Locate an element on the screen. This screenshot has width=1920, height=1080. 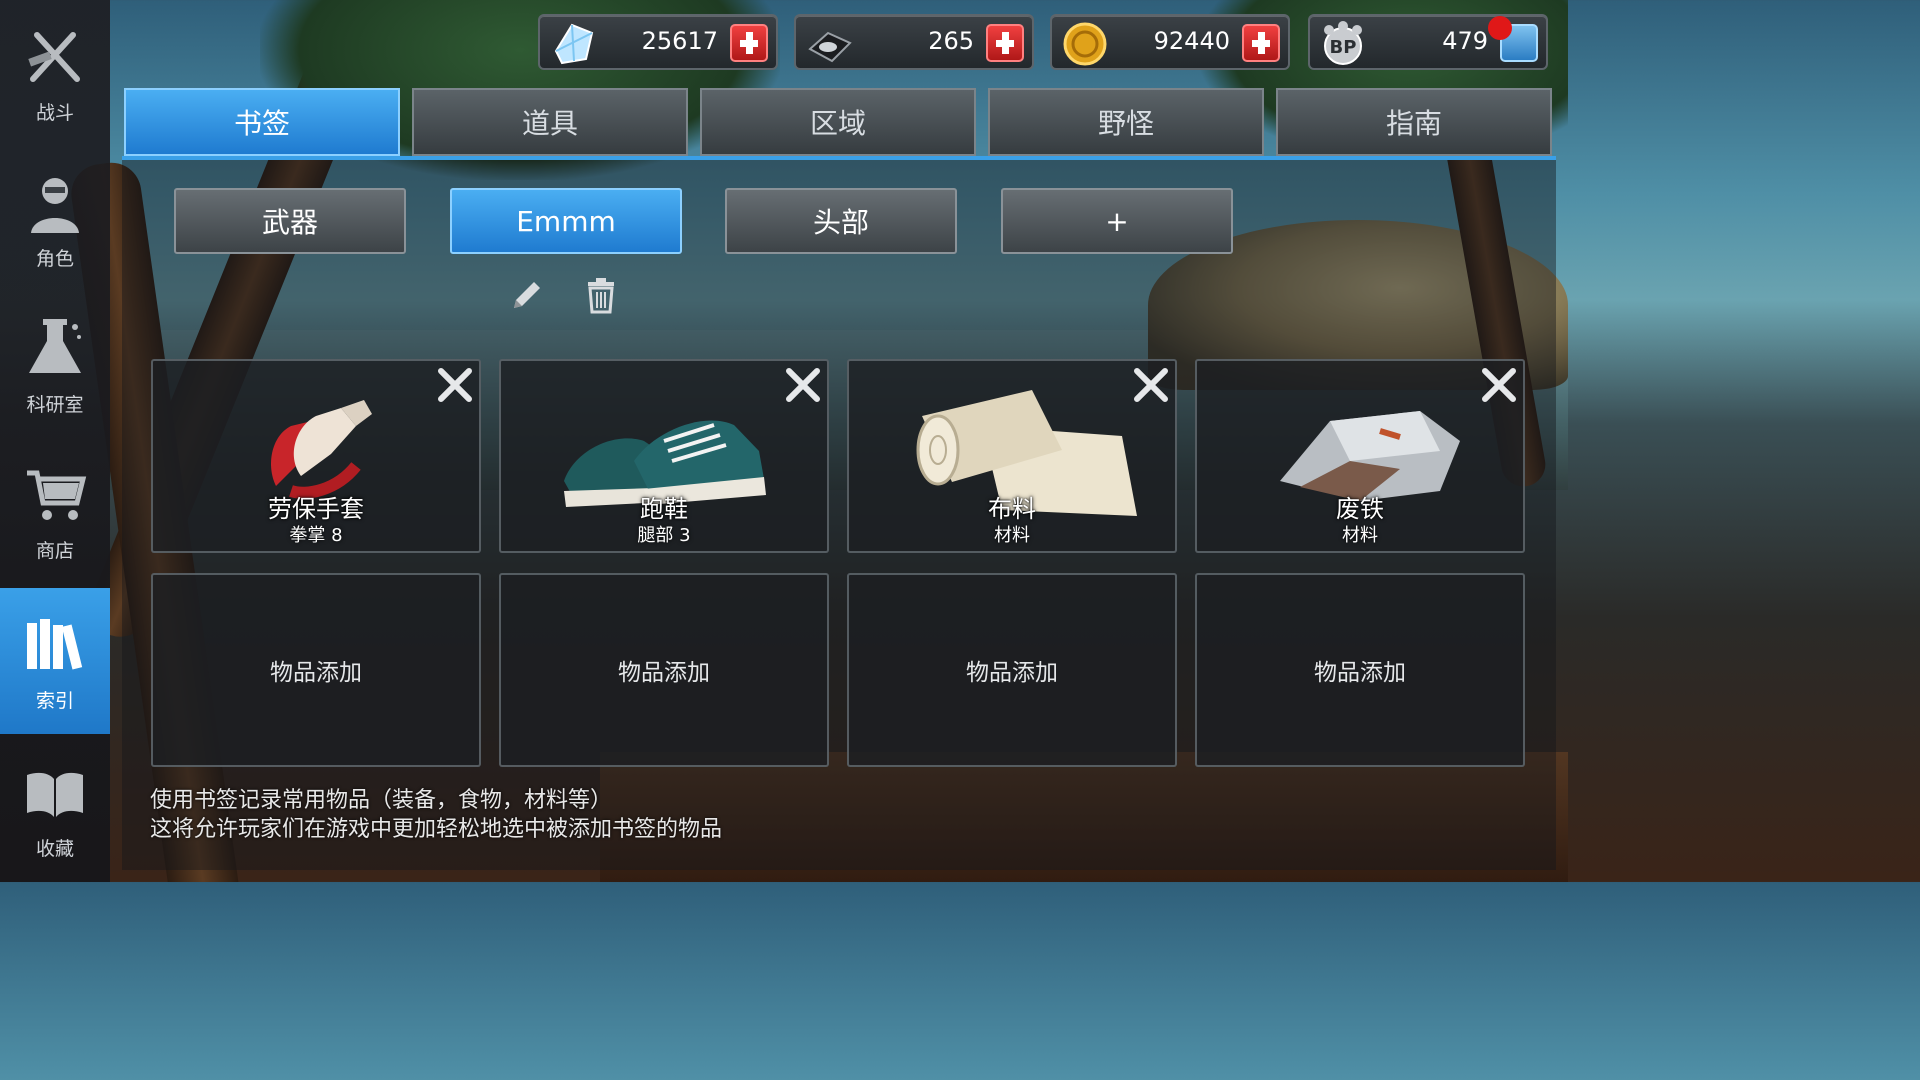
notification-dot is located at coordinates (1500, 28).